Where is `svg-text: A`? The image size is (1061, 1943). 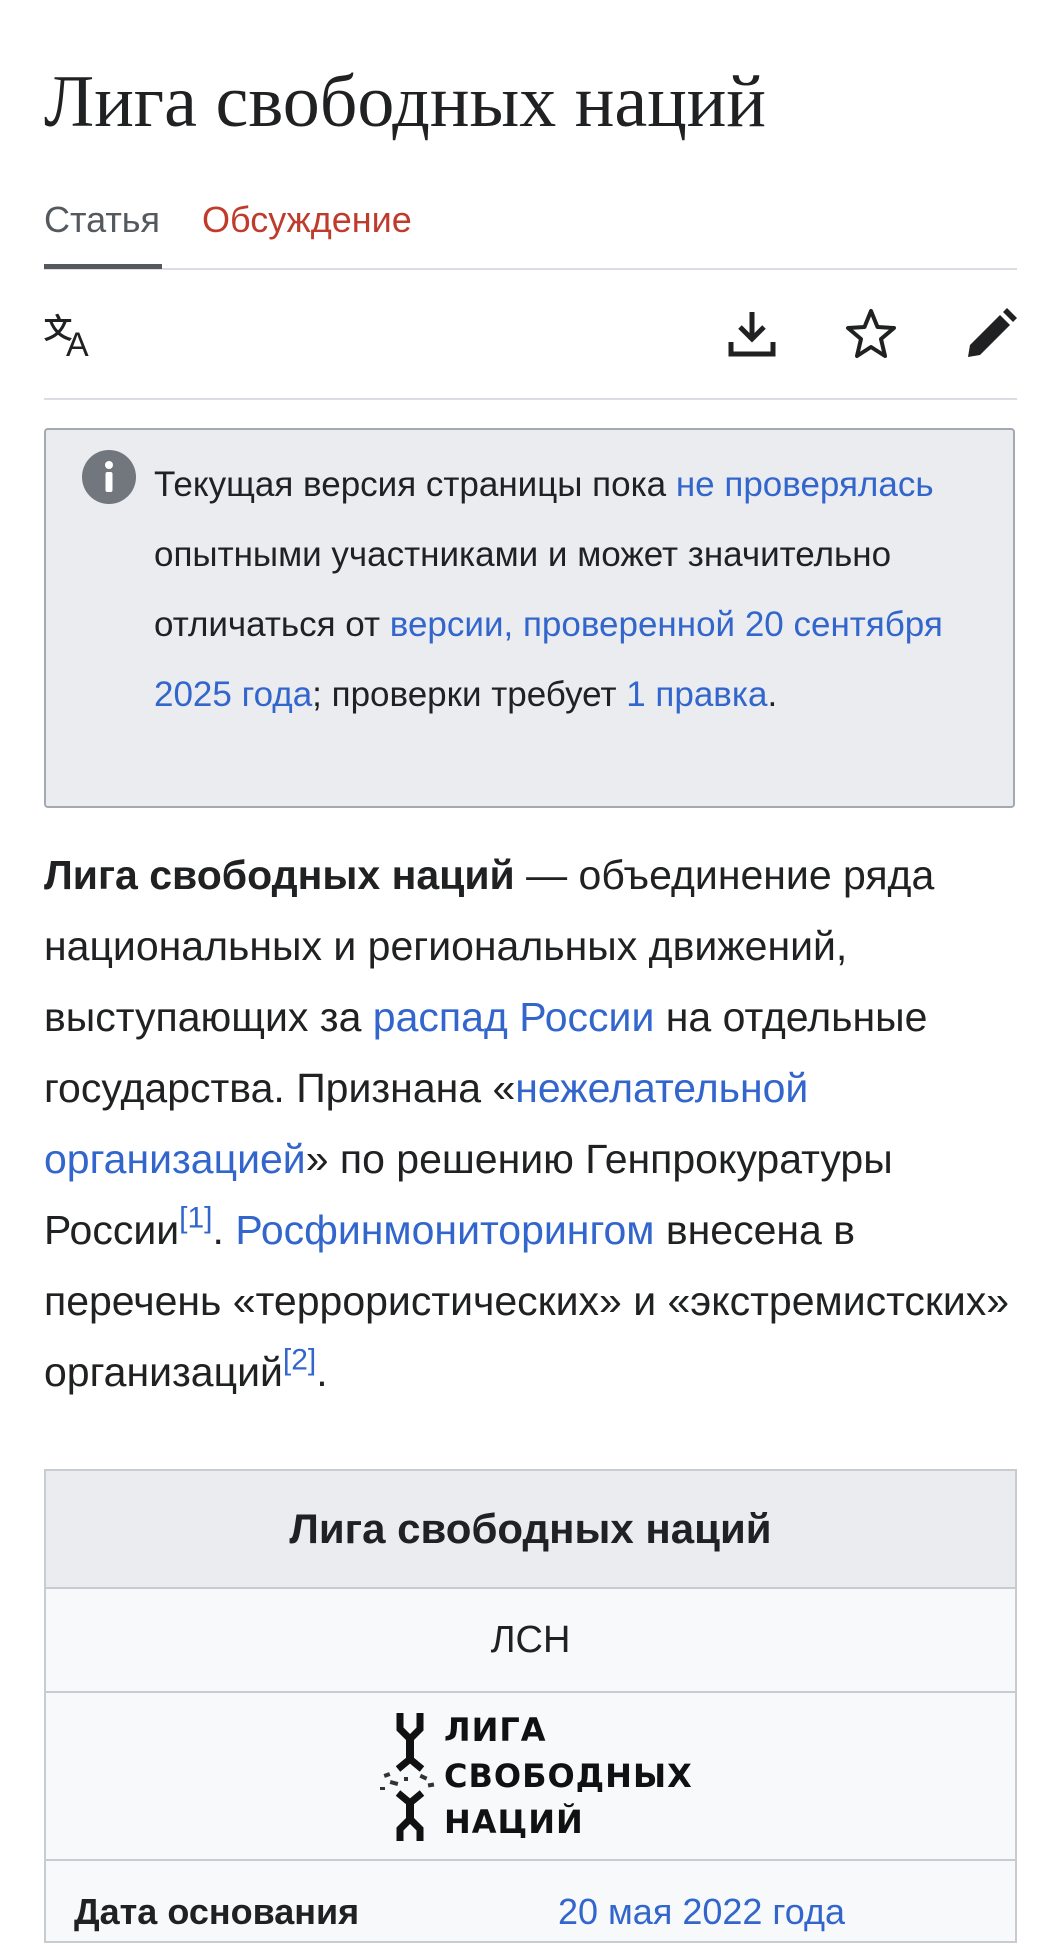
svg-text: A is located at coordinates (77, 342).